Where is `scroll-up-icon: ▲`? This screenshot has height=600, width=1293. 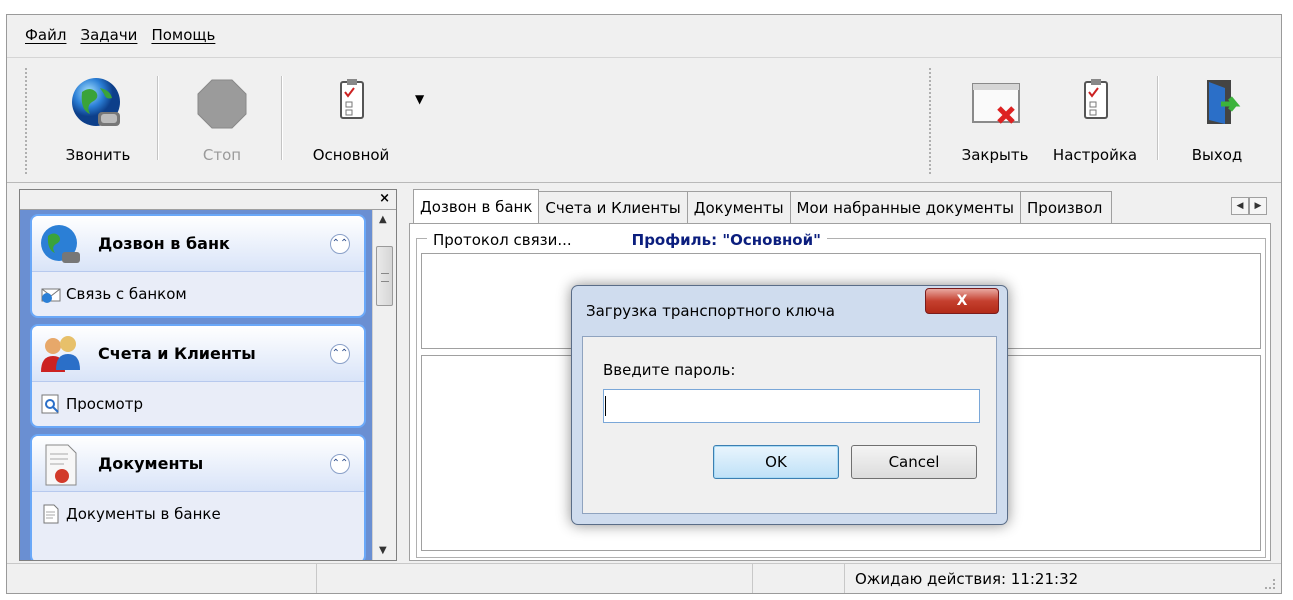
scroll-up-icon: ▲ is located at coordinates (383, 219).